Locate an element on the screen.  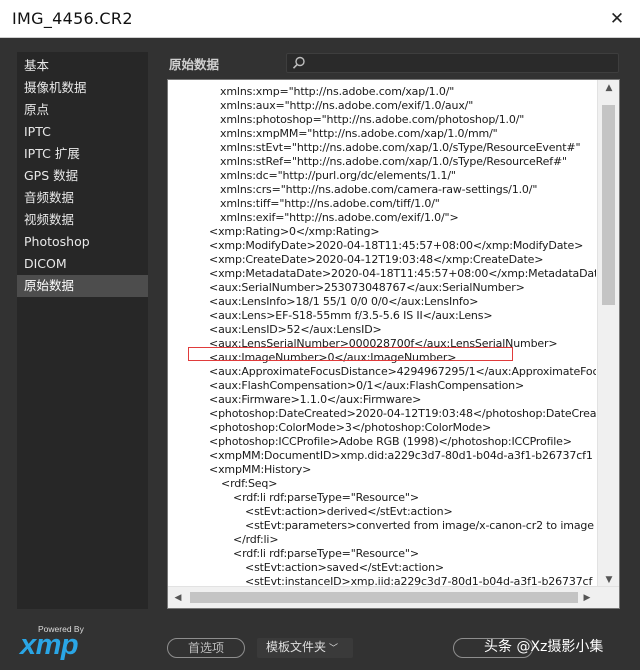
close-button: ✕ is located at coordinates (617, 19).